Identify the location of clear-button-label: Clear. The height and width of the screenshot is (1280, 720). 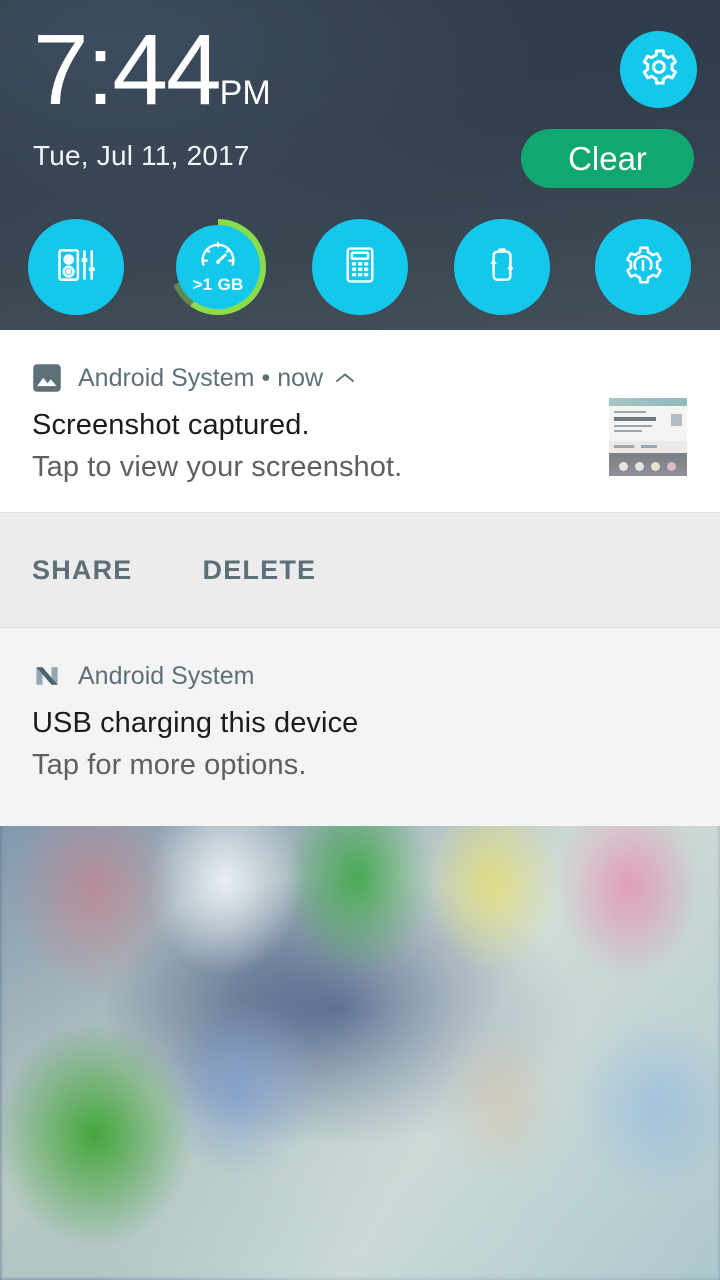
(607, 158).